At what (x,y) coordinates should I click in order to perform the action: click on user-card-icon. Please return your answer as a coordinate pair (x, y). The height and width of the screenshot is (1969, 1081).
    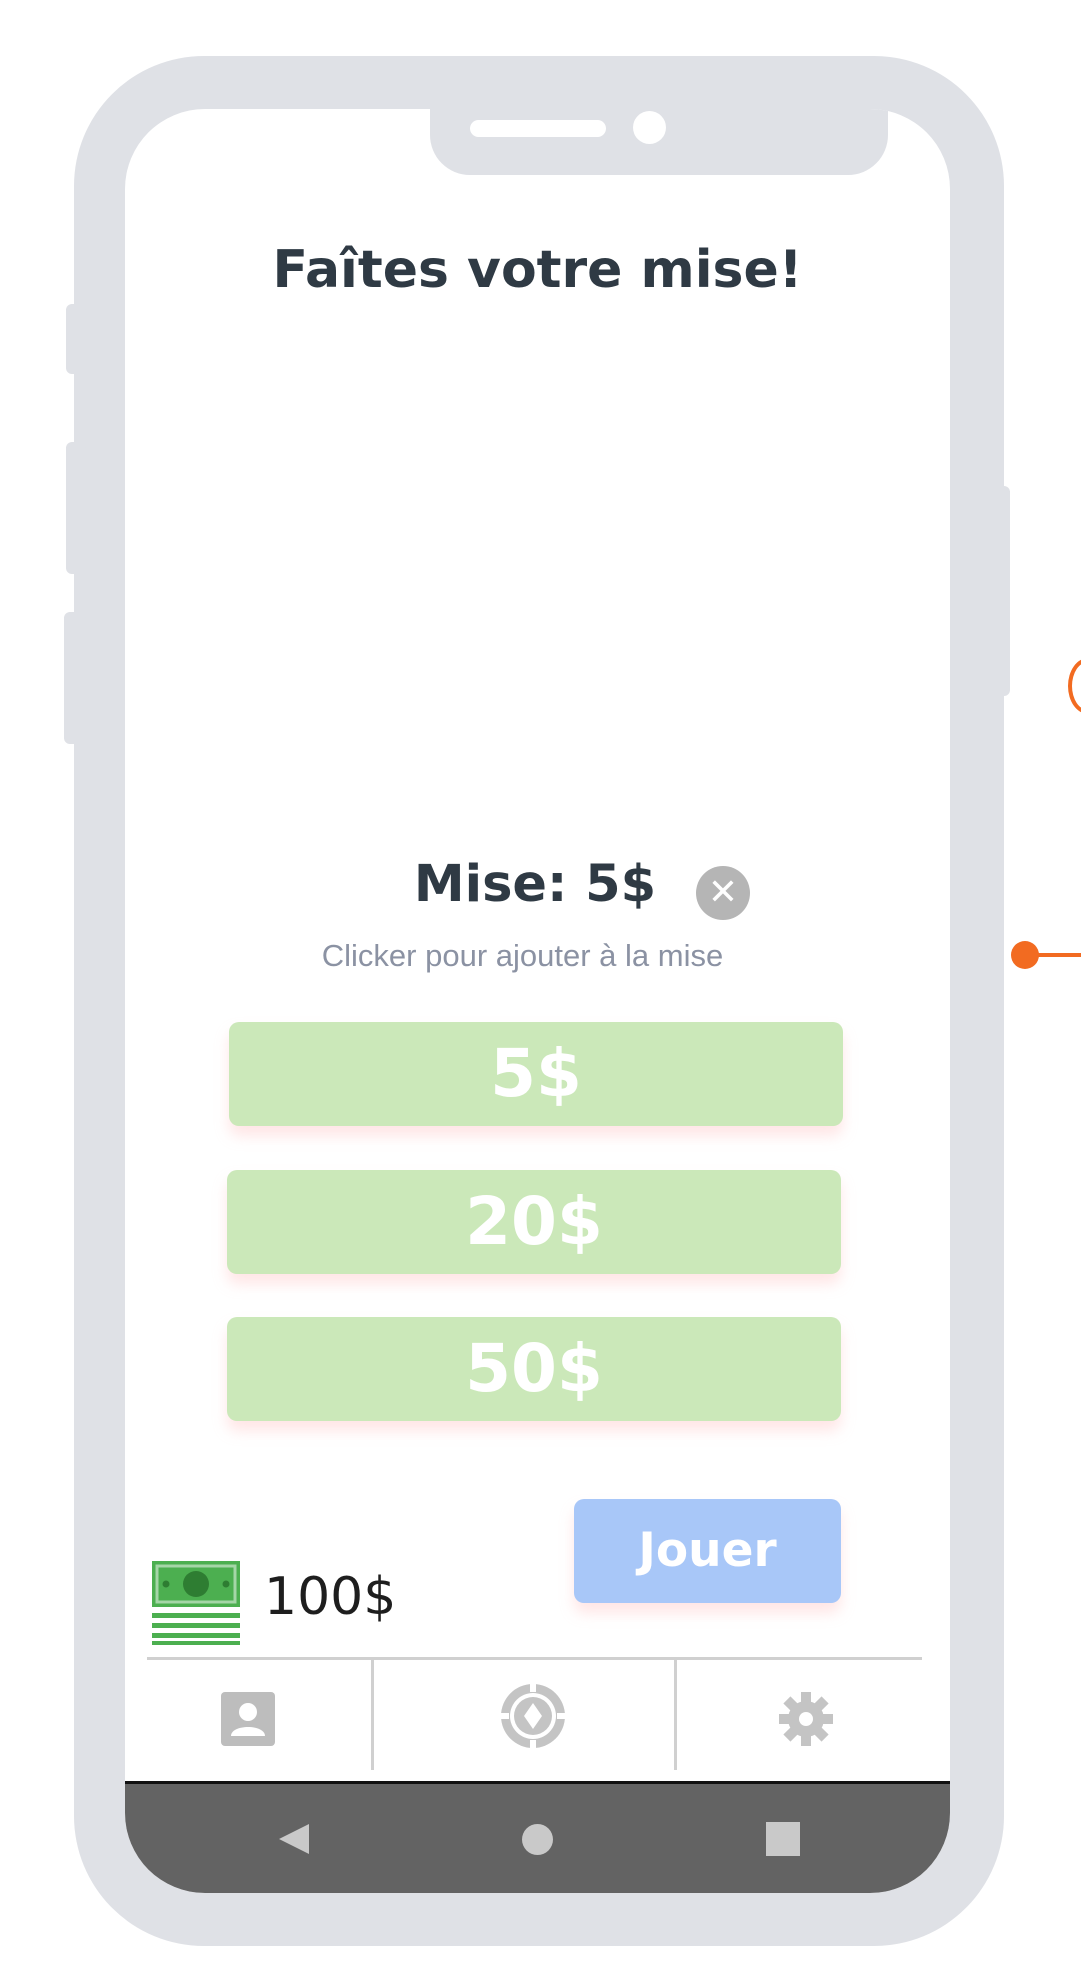
    Looking at the image, I should click on (248, 1719).